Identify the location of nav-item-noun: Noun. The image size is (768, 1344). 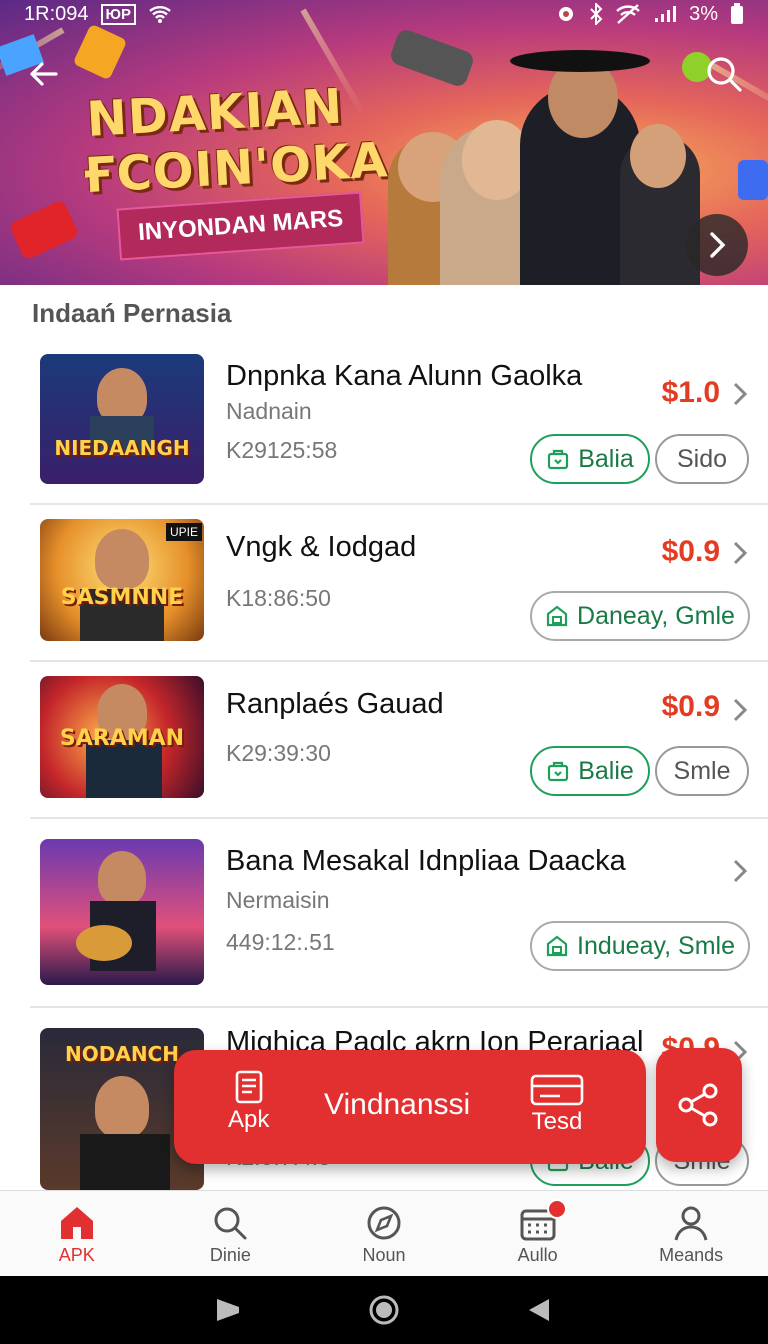
(384, 1233).